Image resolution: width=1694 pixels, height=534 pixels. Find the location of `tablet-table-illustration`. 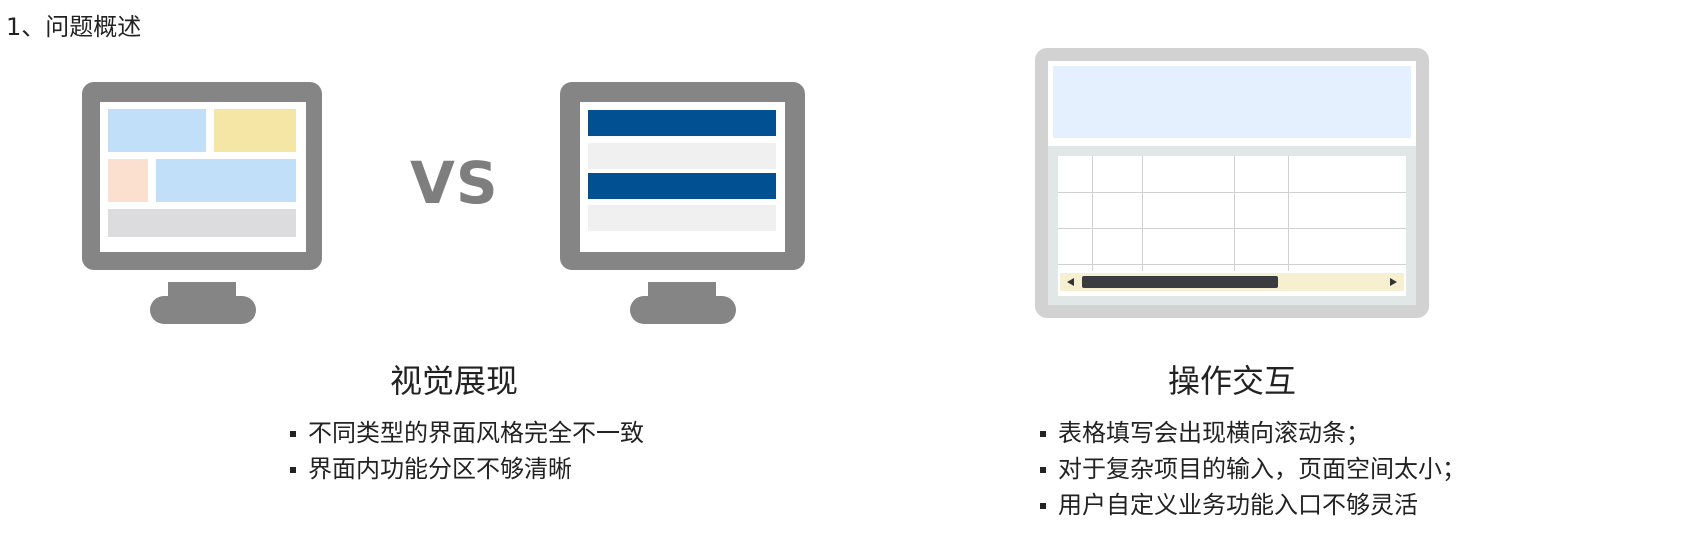

tablet-table-illustration is located at coordinates (1232, 183).